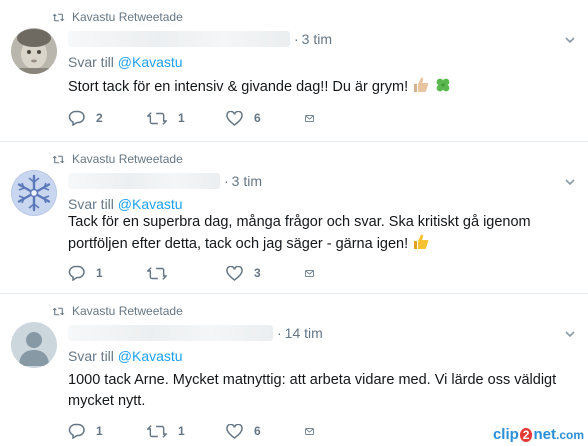 The height and width of the screenshot is (446, 588). Describe the element at coordinates (99, 118) in the screenshot. I see `reply-count: 2` at that location.